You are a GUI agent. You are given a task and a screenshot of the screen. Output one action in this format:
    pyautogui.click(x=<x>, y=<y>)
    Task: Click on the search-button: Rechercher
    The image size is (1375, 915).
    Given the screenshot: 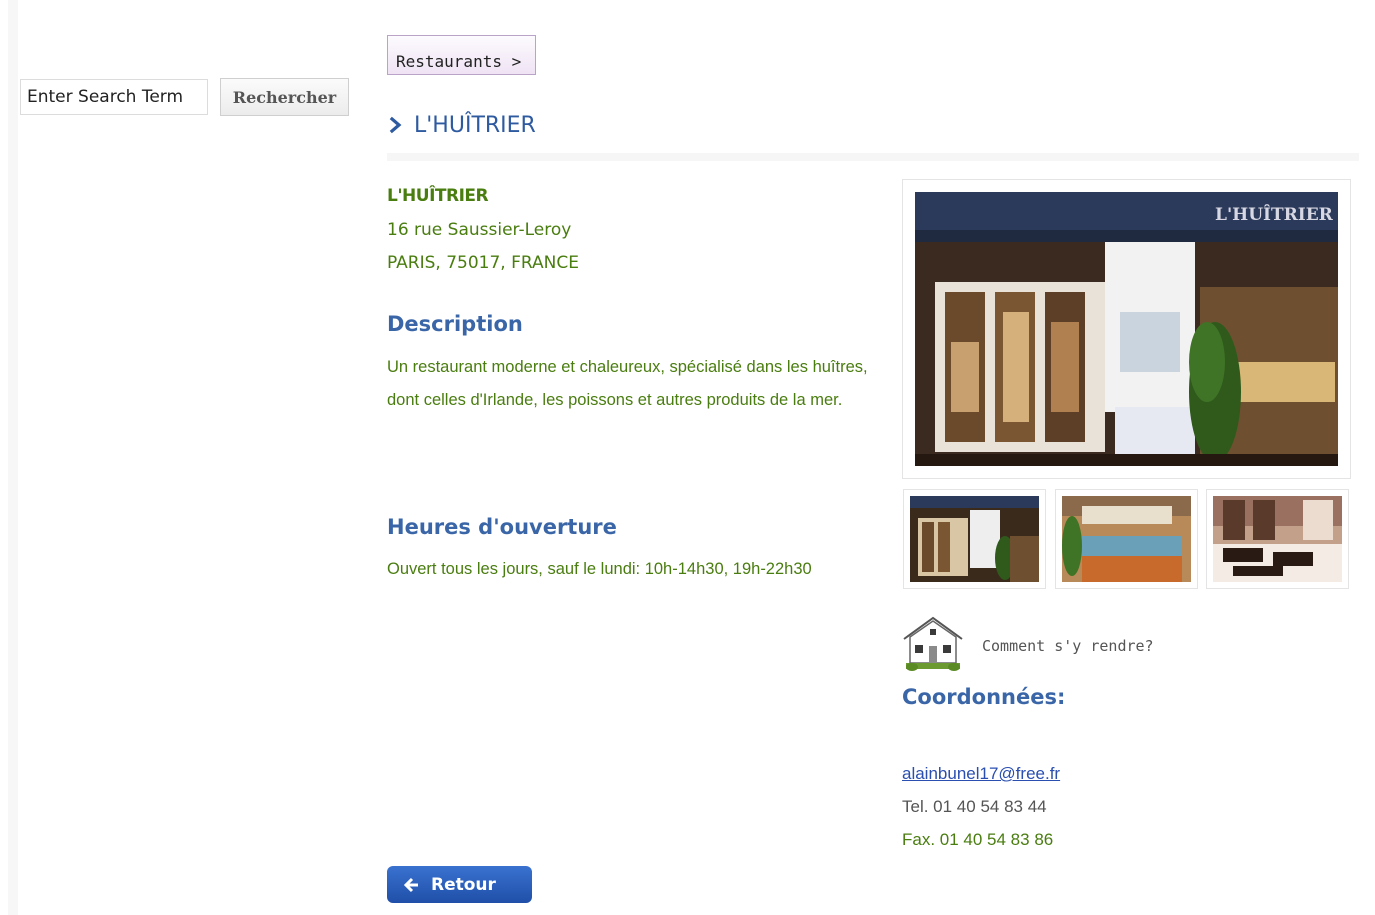 What is the action you would take?
    pyautogui.click(x=284, y=97)
    